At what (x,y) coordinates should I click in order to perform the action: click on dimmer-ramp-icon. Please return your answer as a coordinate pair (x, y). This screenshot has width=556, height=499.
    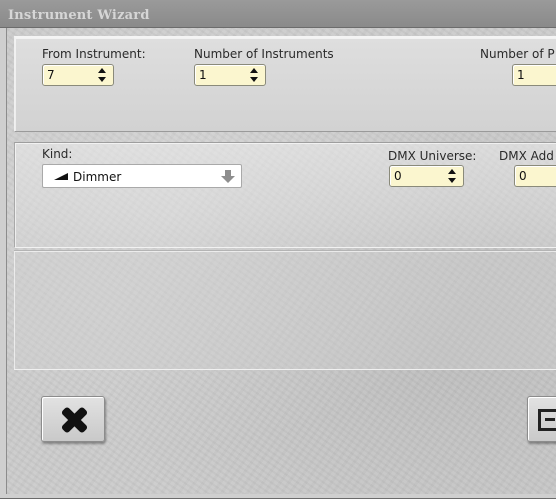
    Looking at the image, I should click on (61, 176).